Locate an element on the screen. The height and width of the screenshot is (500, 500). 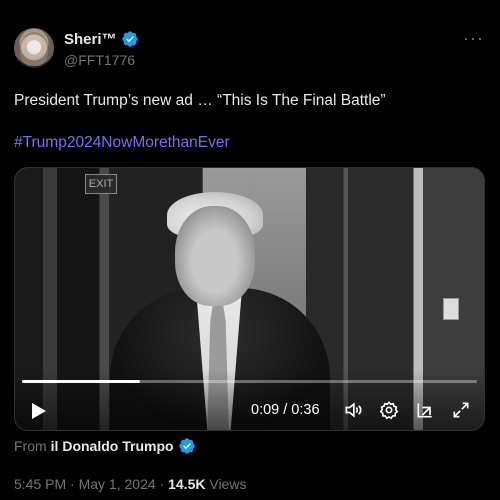
volume-icon is located at coordinates (353, 410).